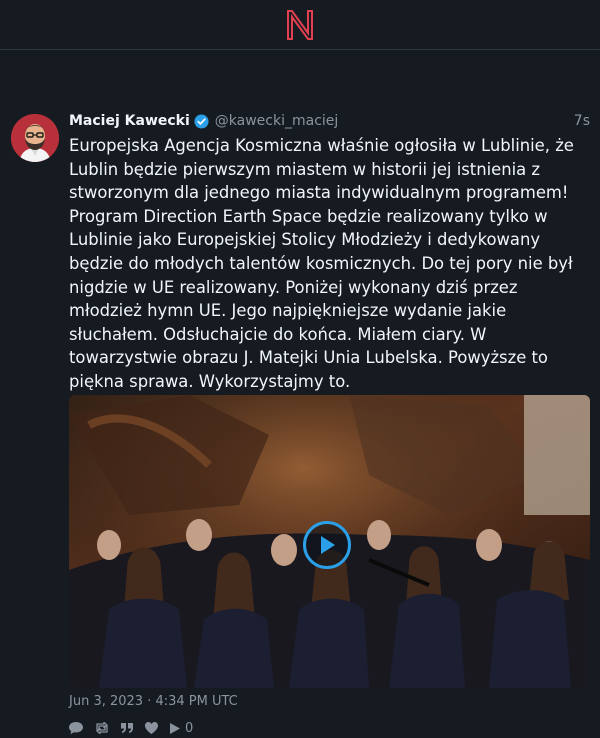 This screenshot has width=600, height=738. I want to click on retweet-icon, so click(102, 728).